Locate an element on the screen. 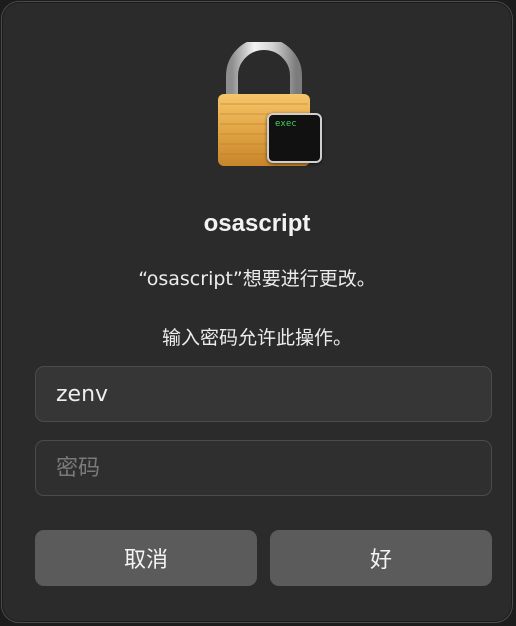 The width and height of the screenshot is (516, 626). password-field is located at coordinates (263, 468).